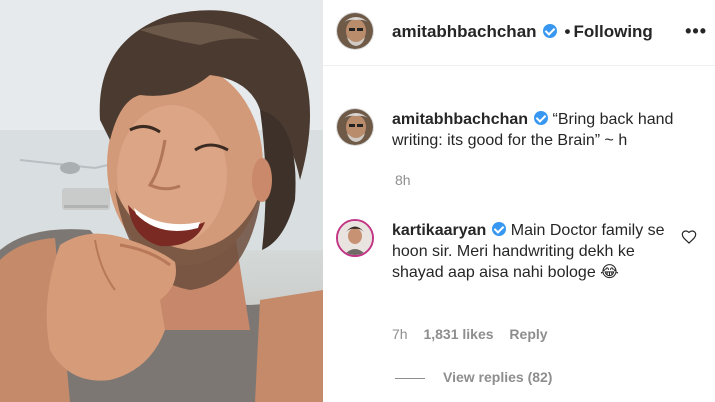 The width and height of the screenshot is (715, 402). What do you see at coordinates (498, 377) in the screenshot?
I see `view-replies-label: View replies (82)` at bounding box center [498, 377].